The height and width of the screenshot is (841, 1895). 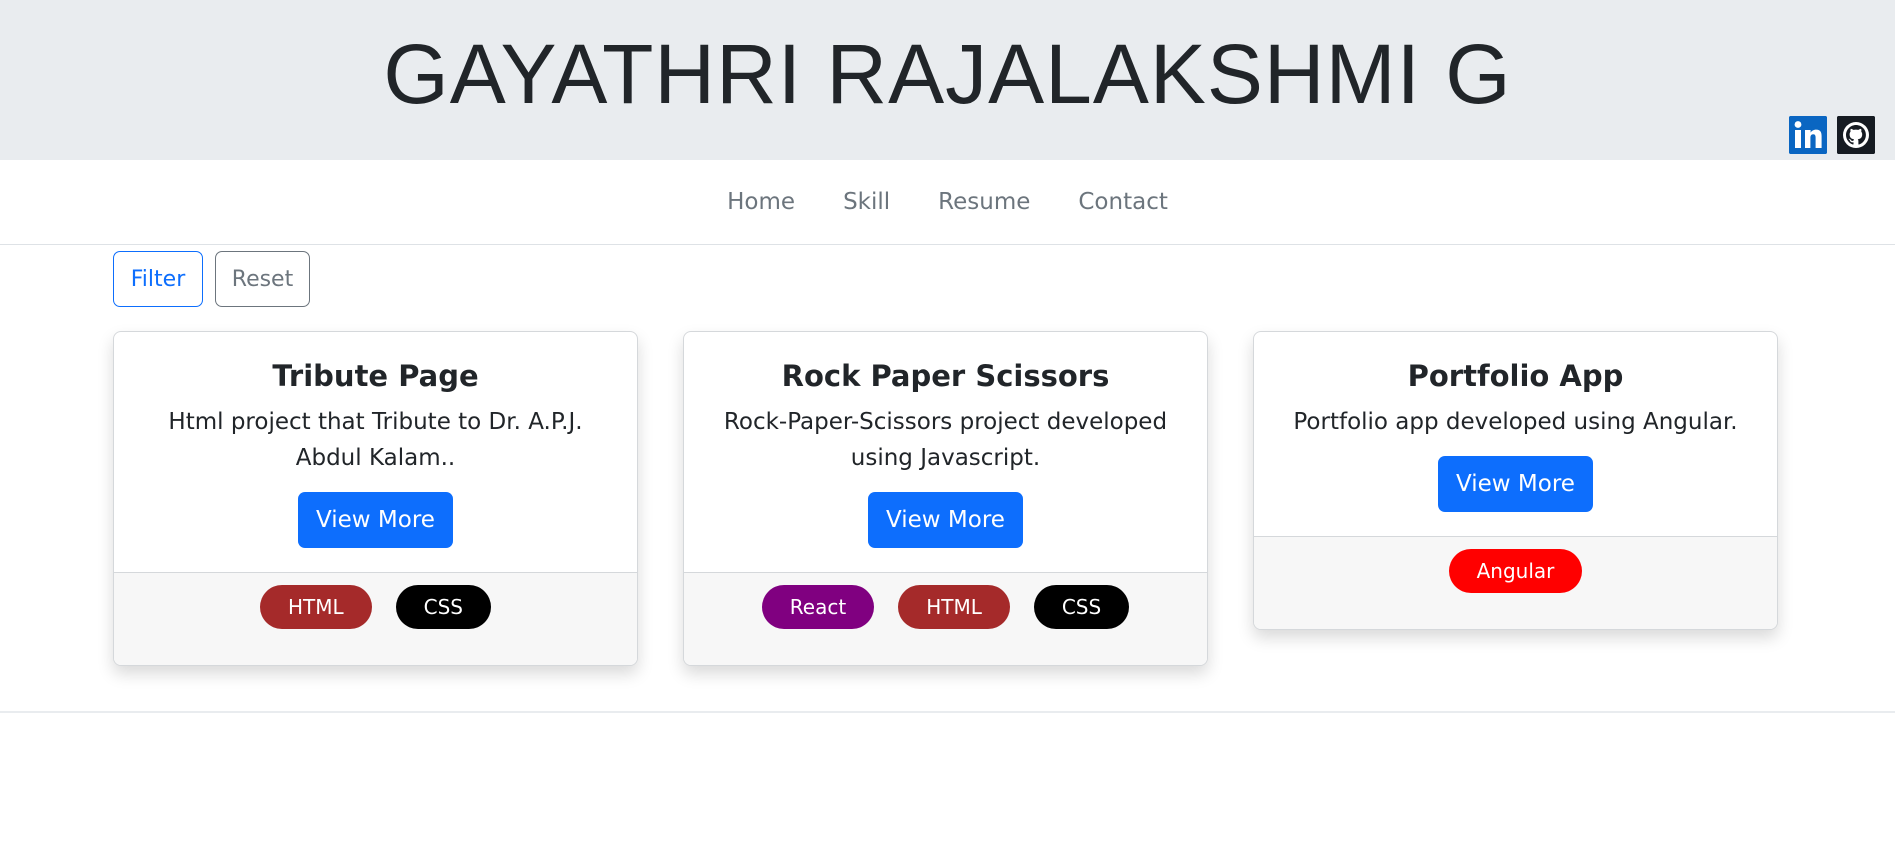 I want to click on reset-button: Reset, so click(x=262, y=279).